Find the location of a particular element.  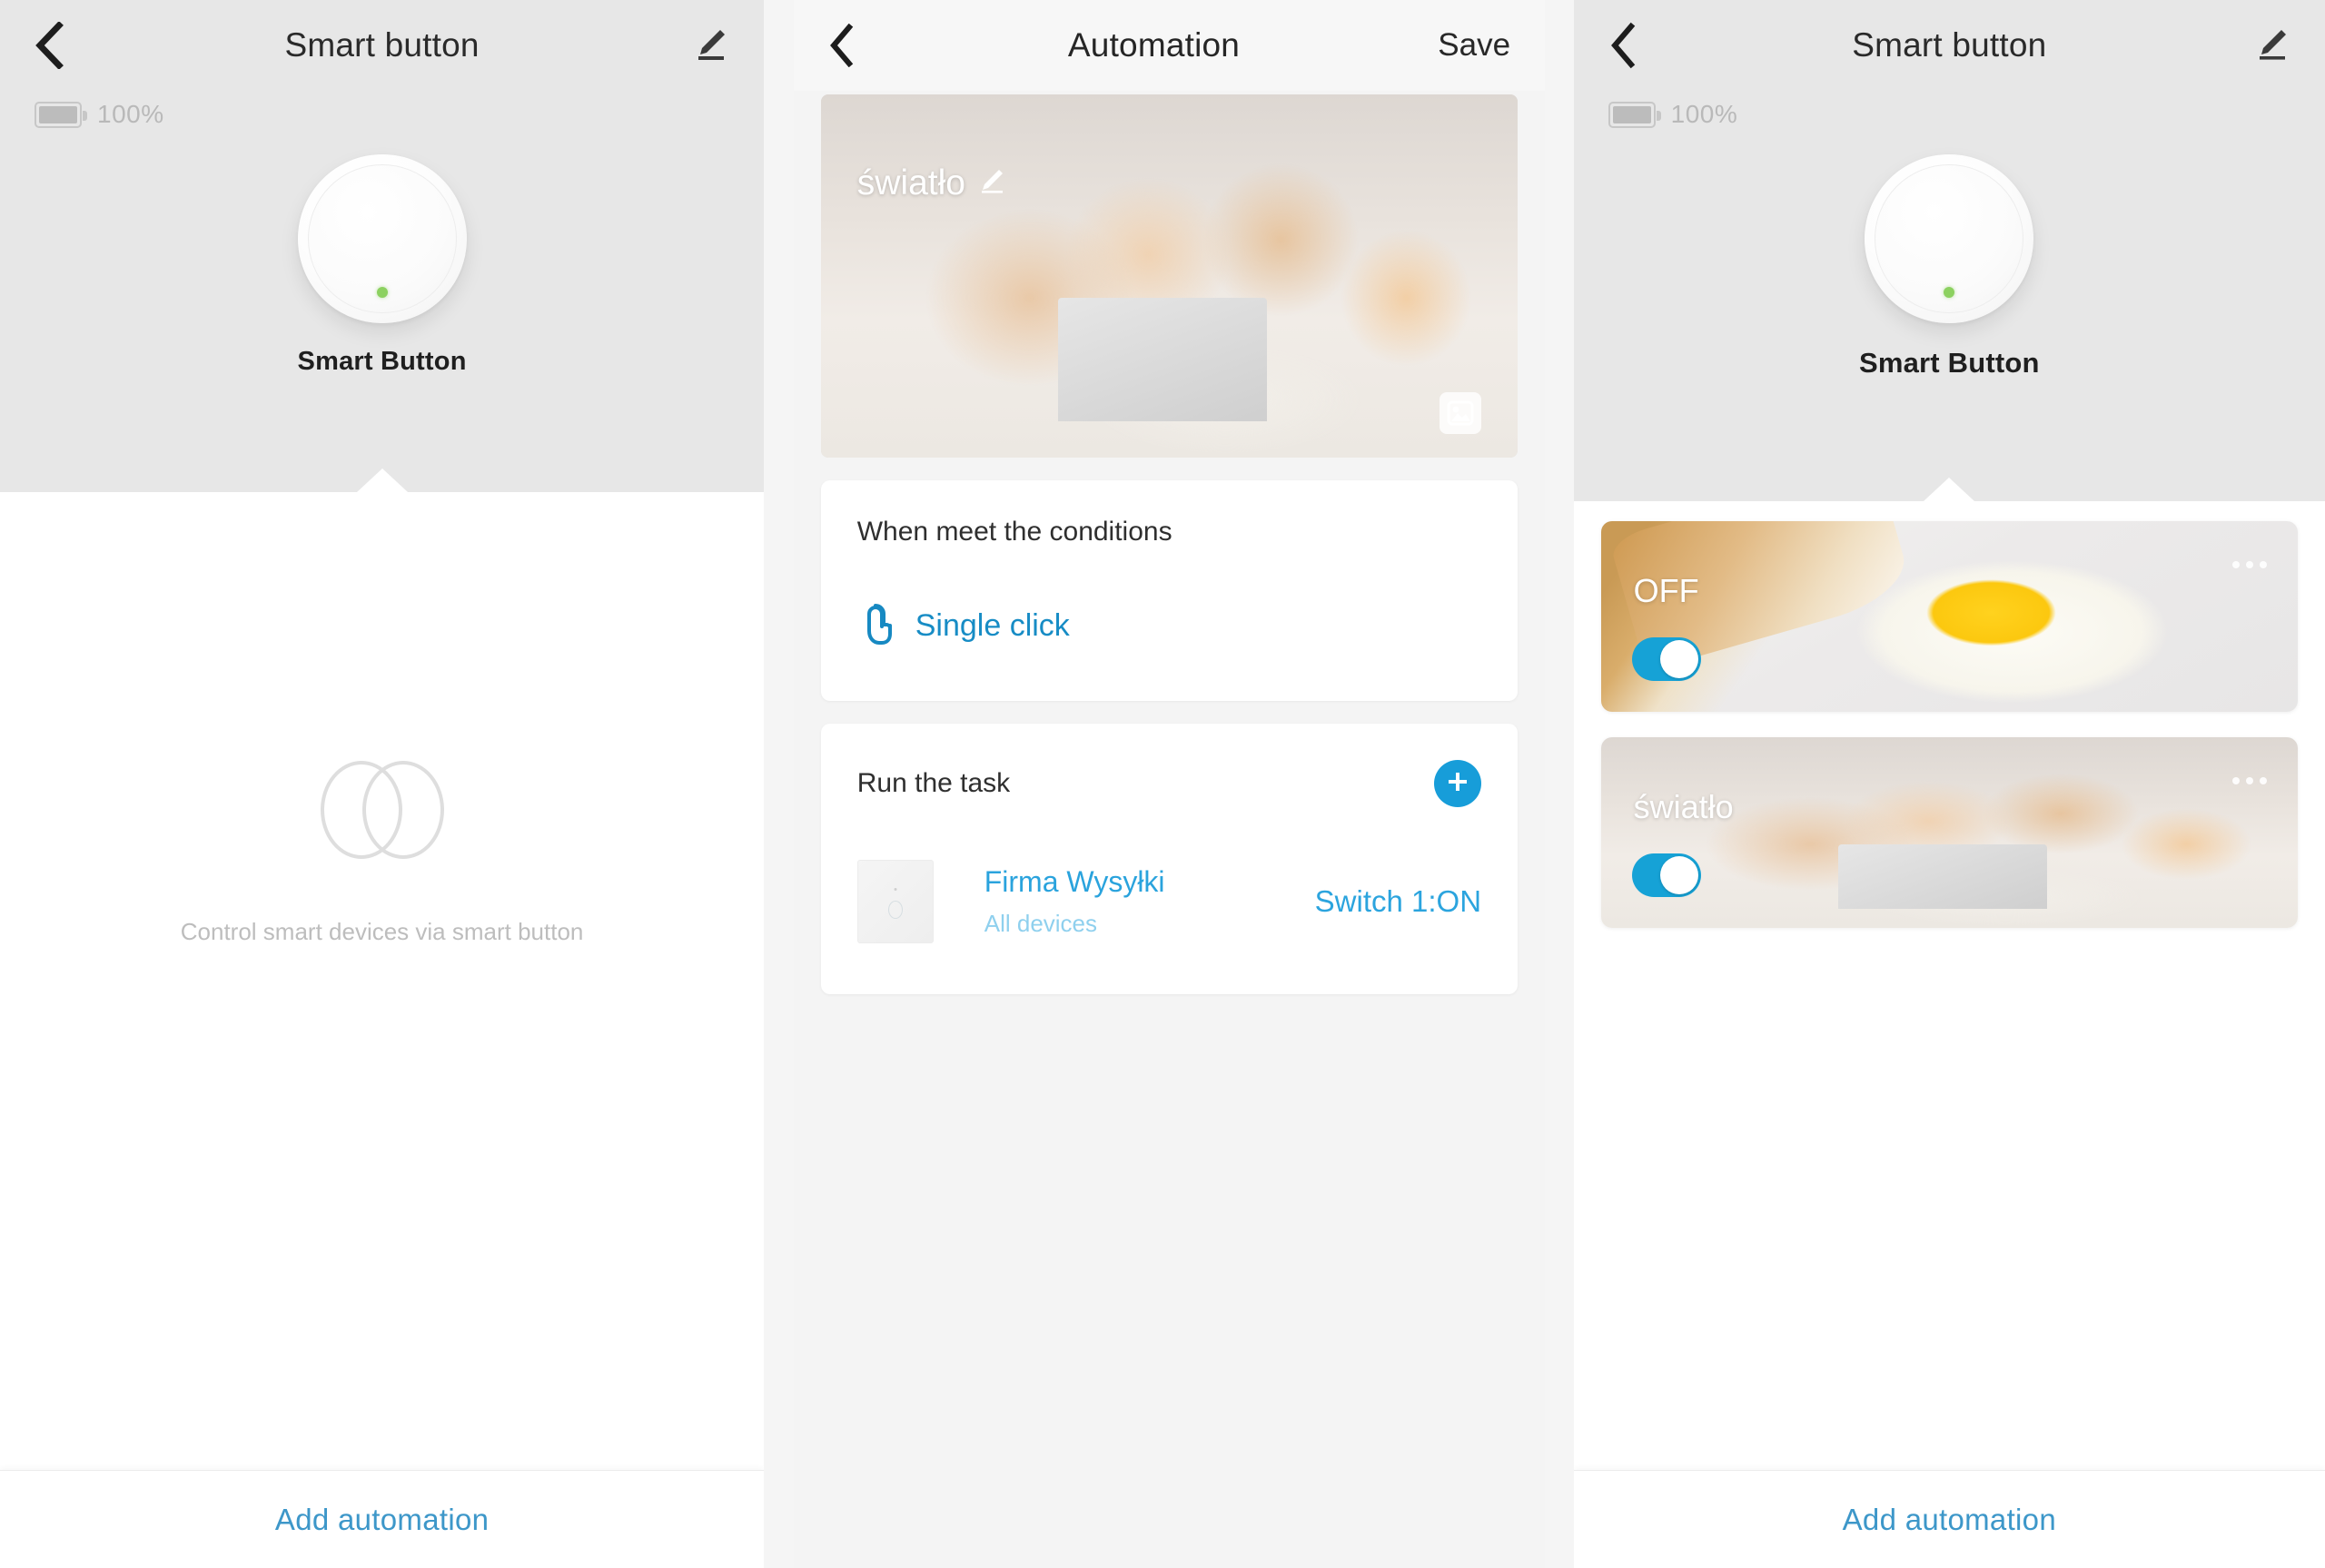

add-automation-bar-right: Add automation is located at coordinates (1949, 1519).